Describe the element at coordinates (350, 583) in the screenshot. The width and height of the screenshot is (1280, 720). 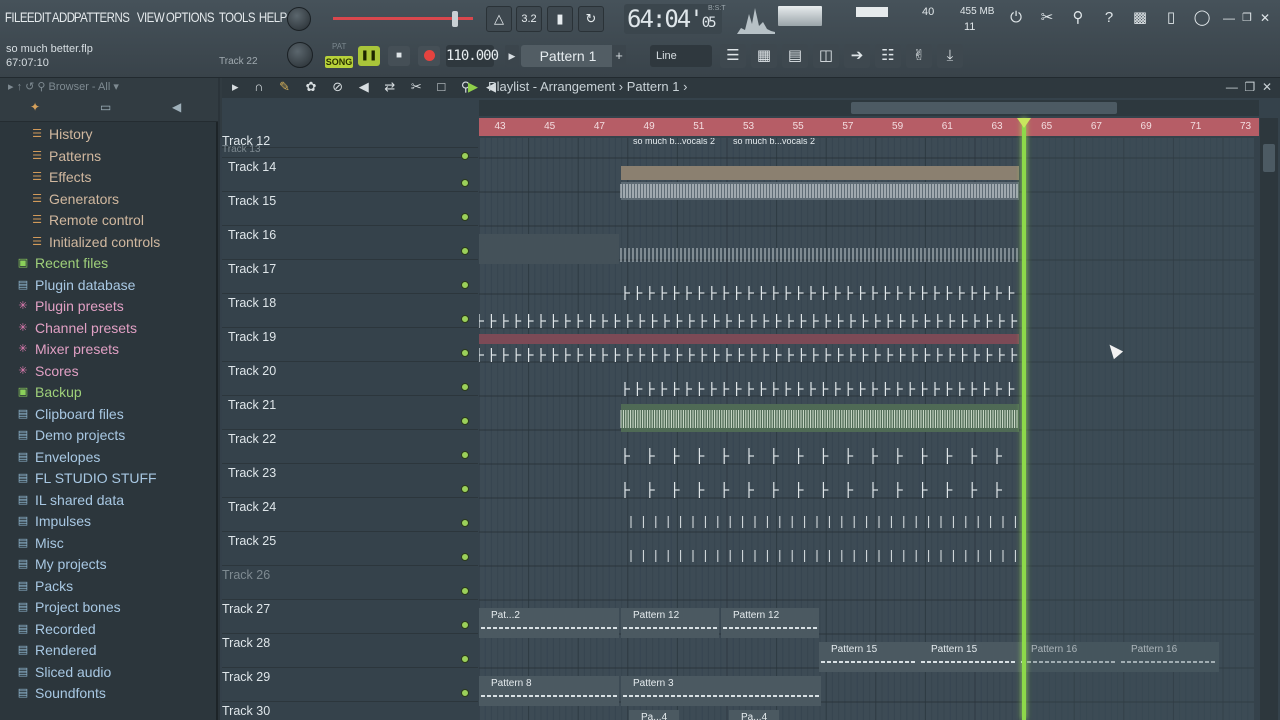
I see `track-header: Track 26` at that location.